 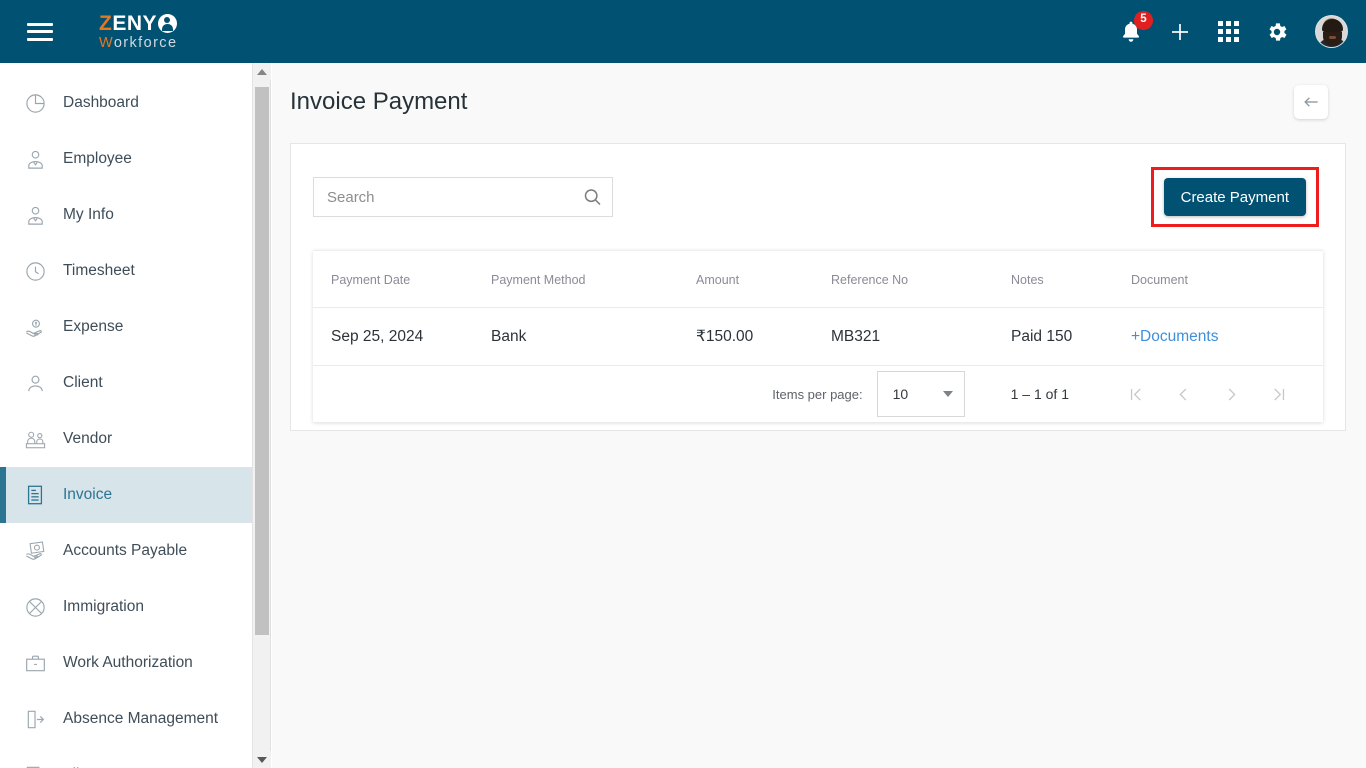 I want to click on scrollbar-thumb, so click(x=262, y=361).